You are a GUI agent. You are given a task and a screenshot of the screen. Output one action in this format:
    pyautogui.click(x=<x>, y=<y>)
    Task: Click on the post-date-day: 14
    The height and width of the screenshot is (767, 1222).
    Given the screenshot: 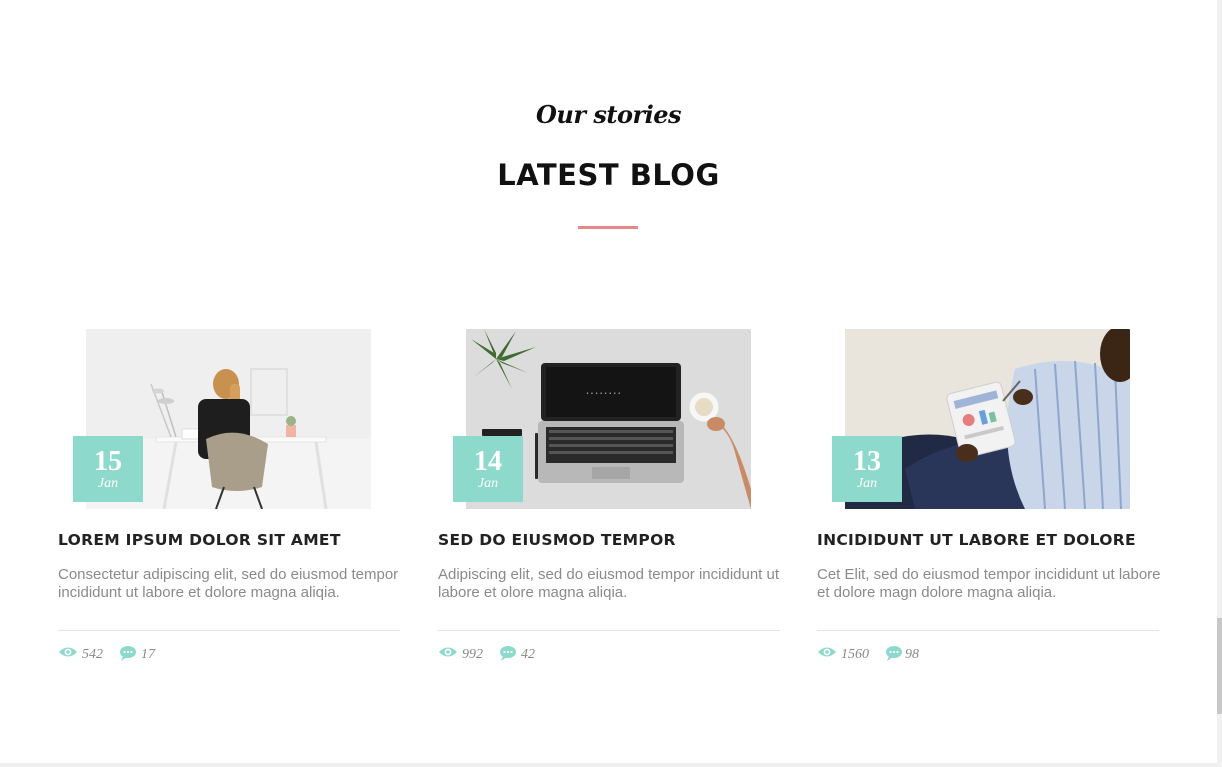 What is the action you would take?
    pyautogui.click(x=488, y=461)
    